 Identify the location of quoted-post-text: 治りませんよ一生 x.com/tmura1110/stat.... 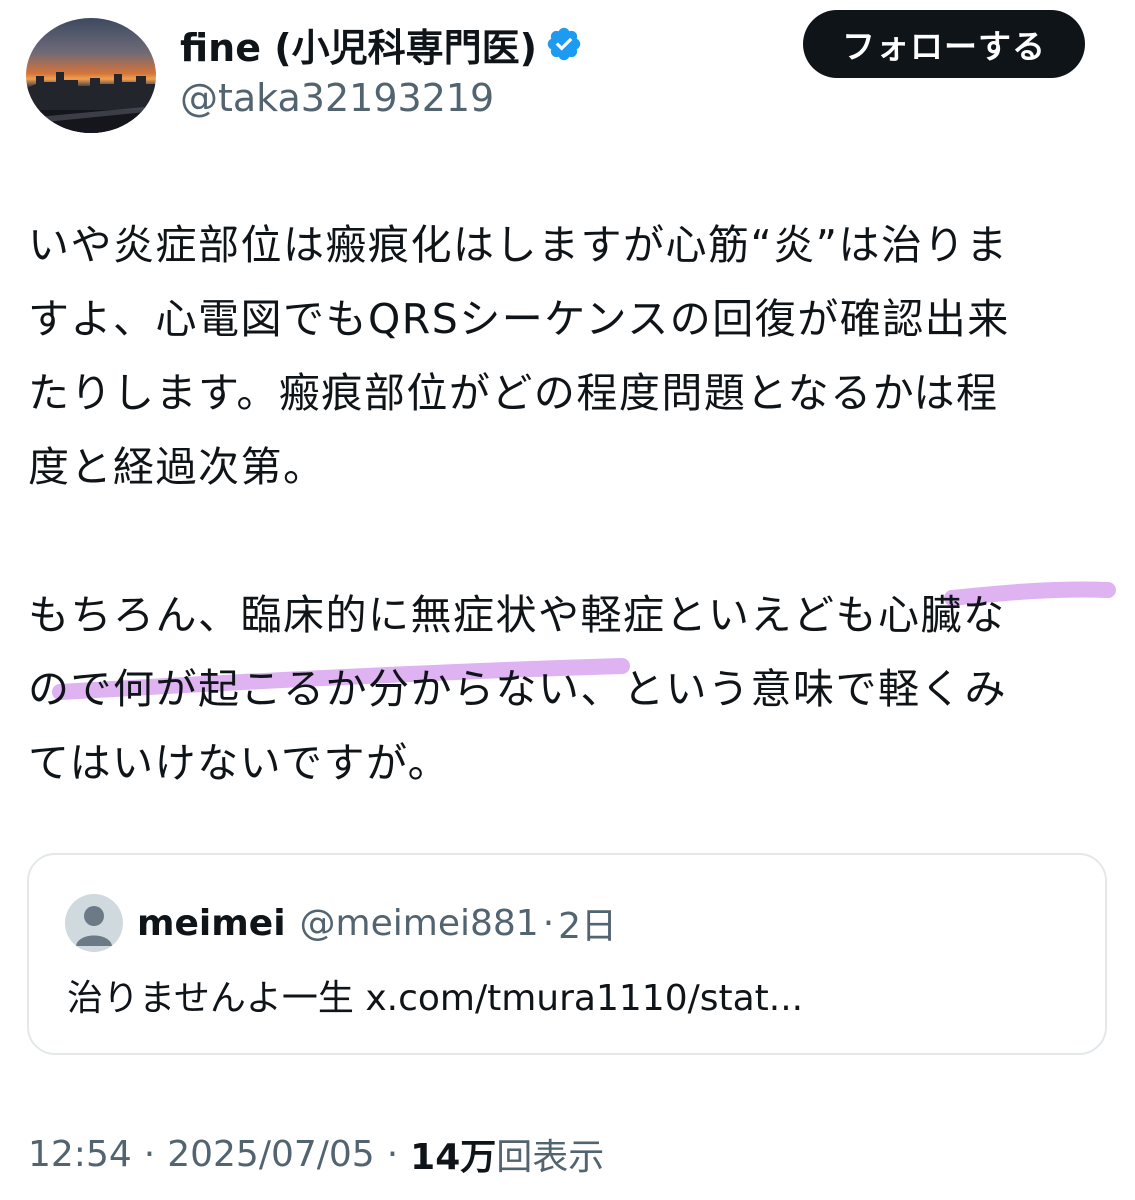
(435, 995).